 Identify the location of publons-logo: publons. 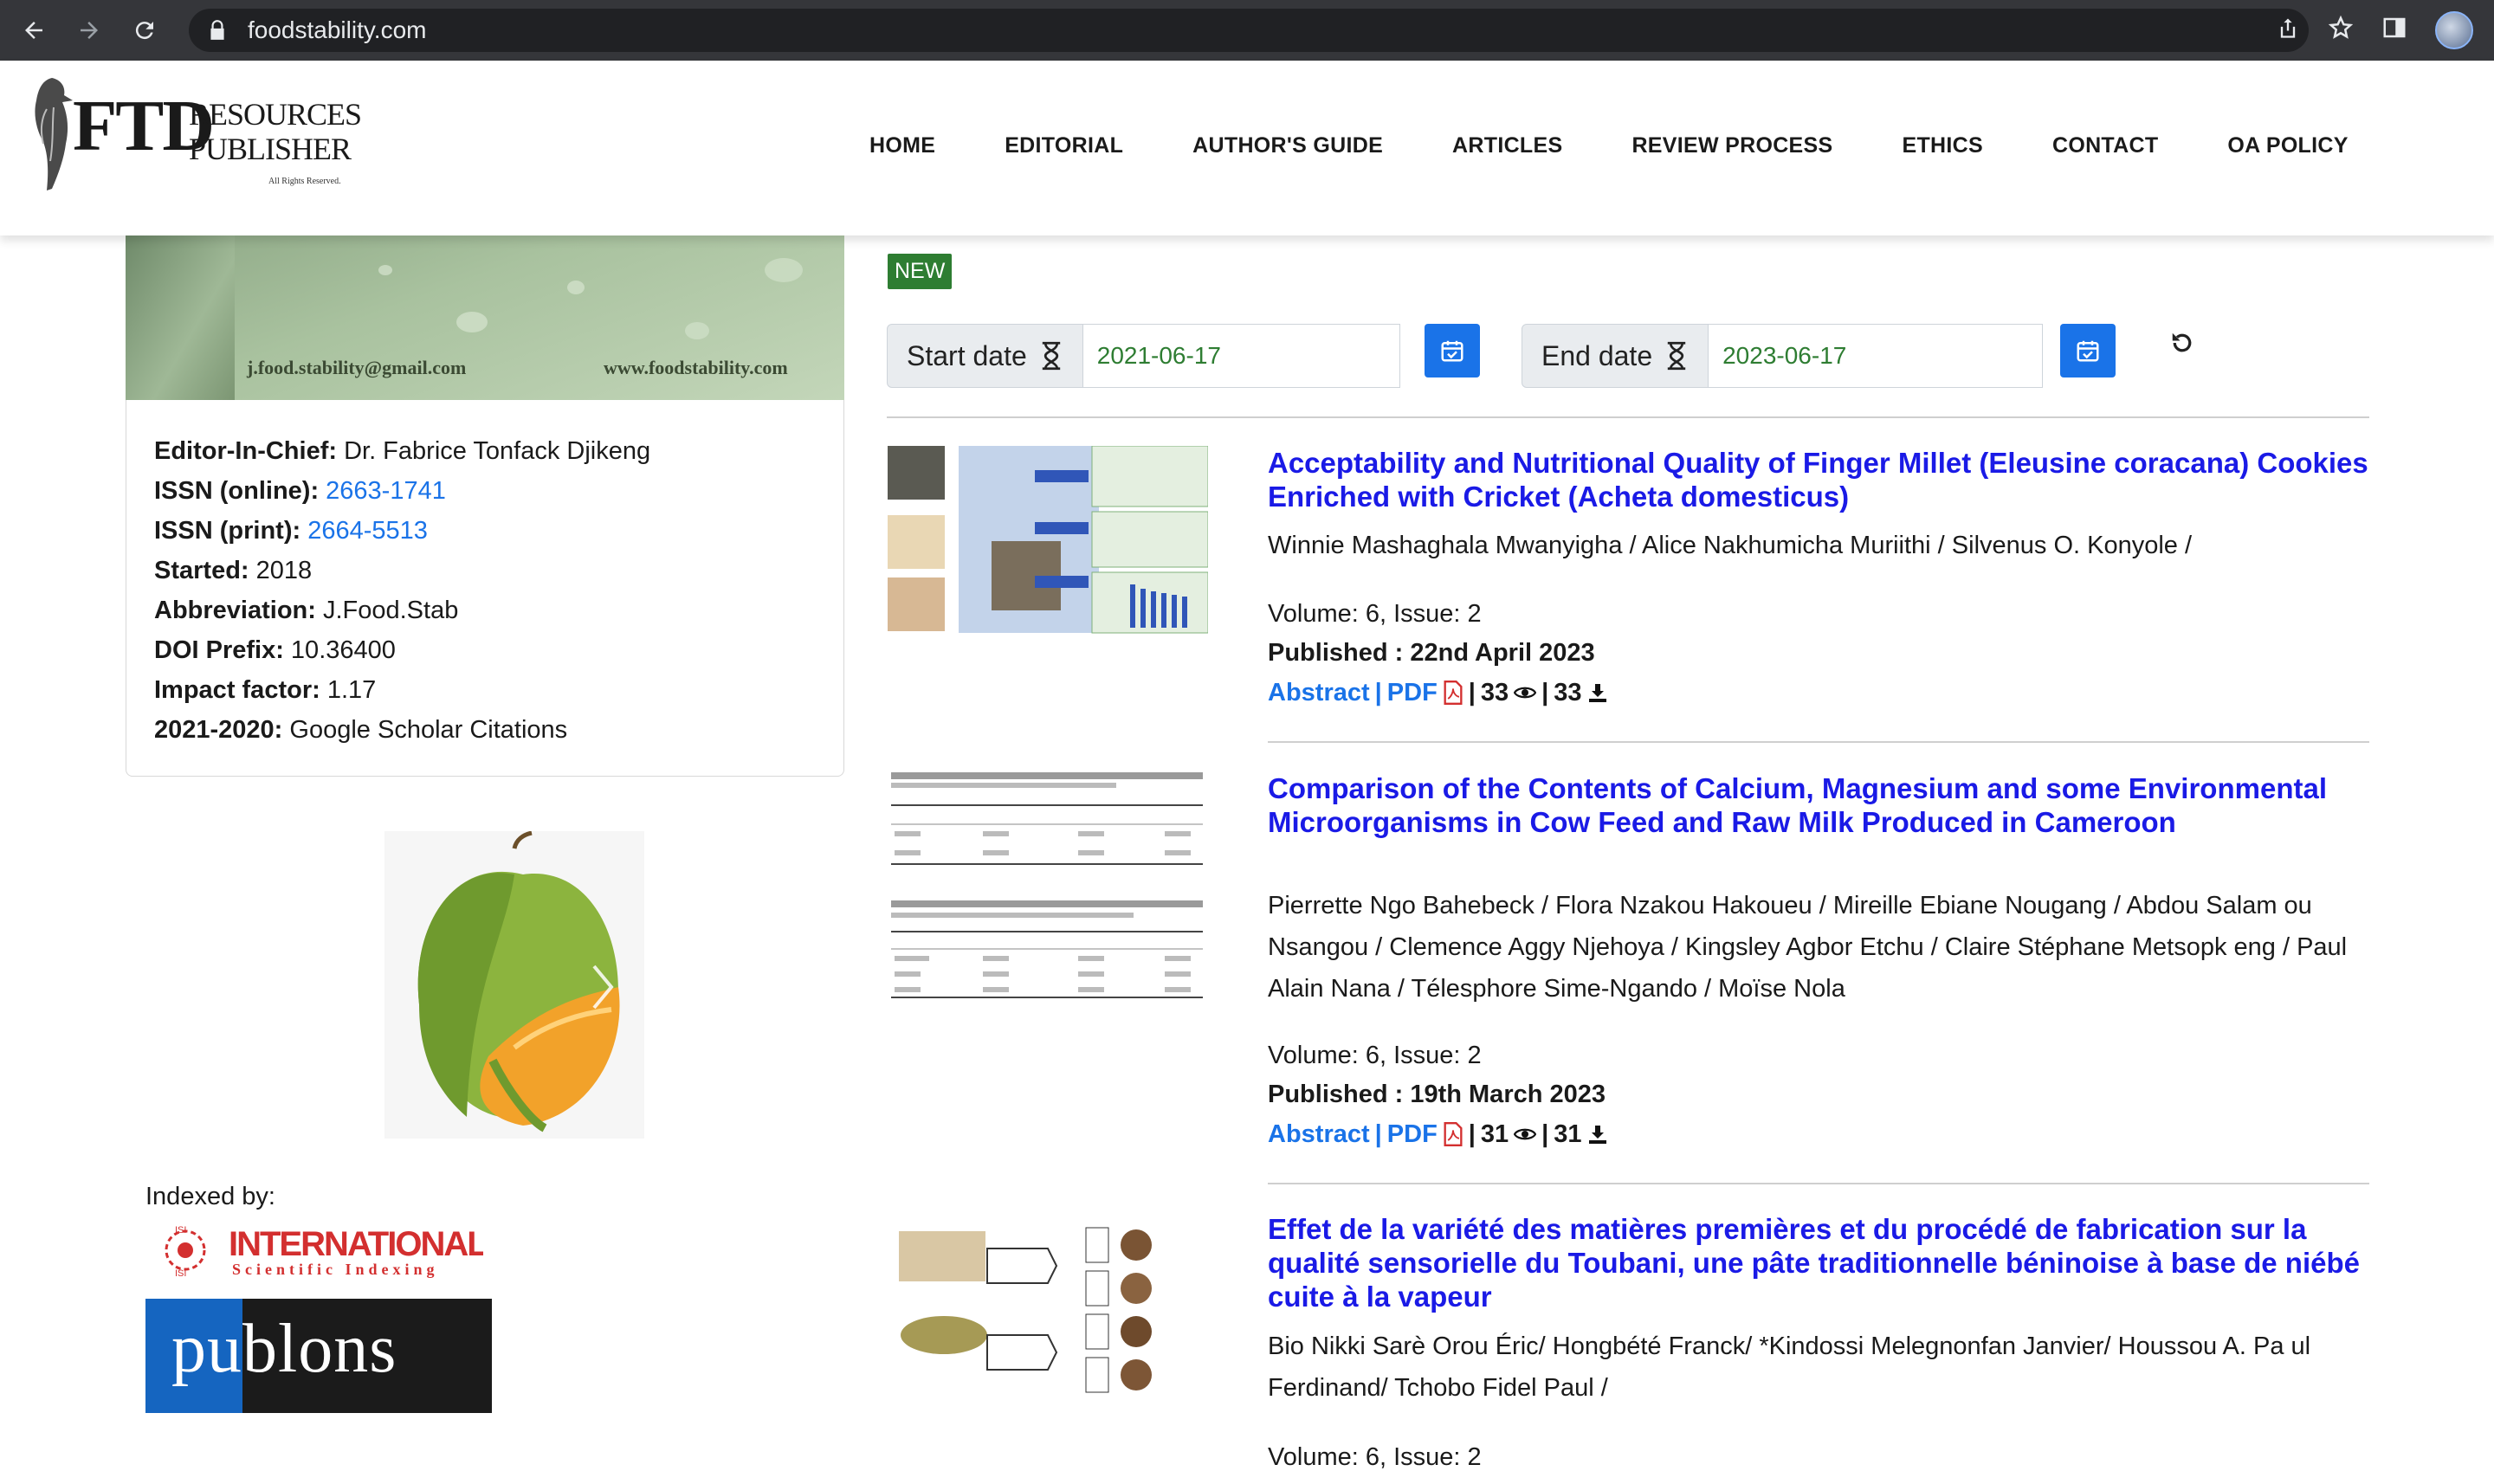
(318, 1356).